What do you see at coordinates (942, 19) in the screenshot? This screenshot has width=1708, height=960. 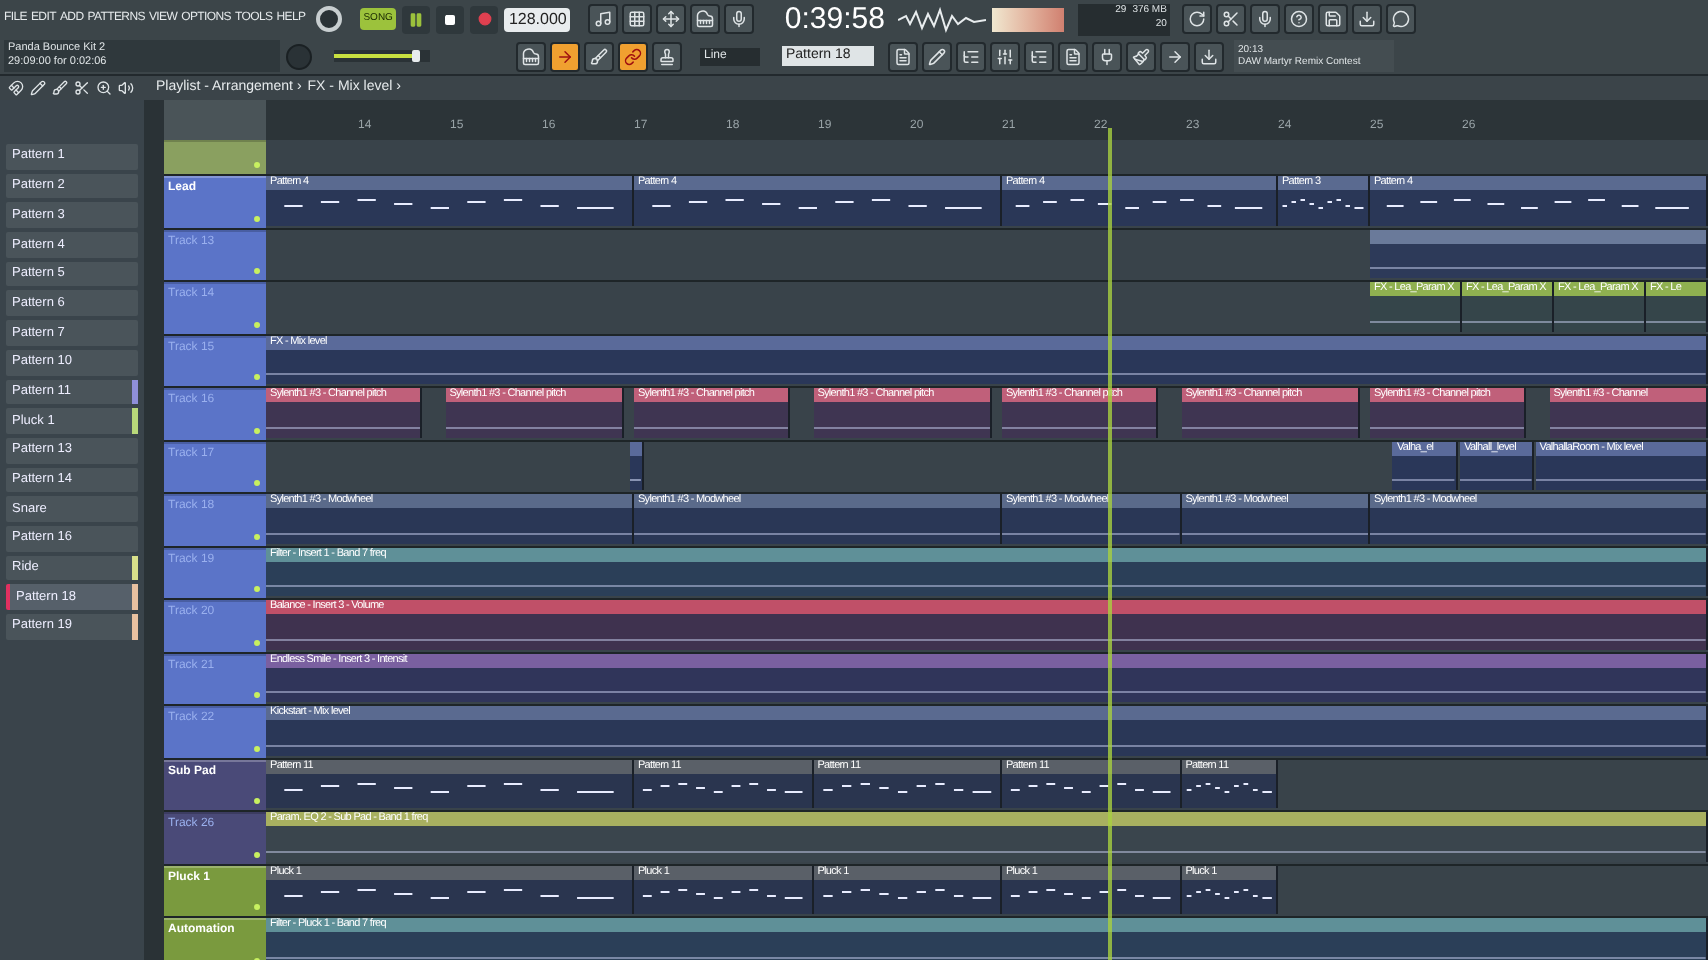 I see `waveform-drawing` at bounding box center [942, 19].